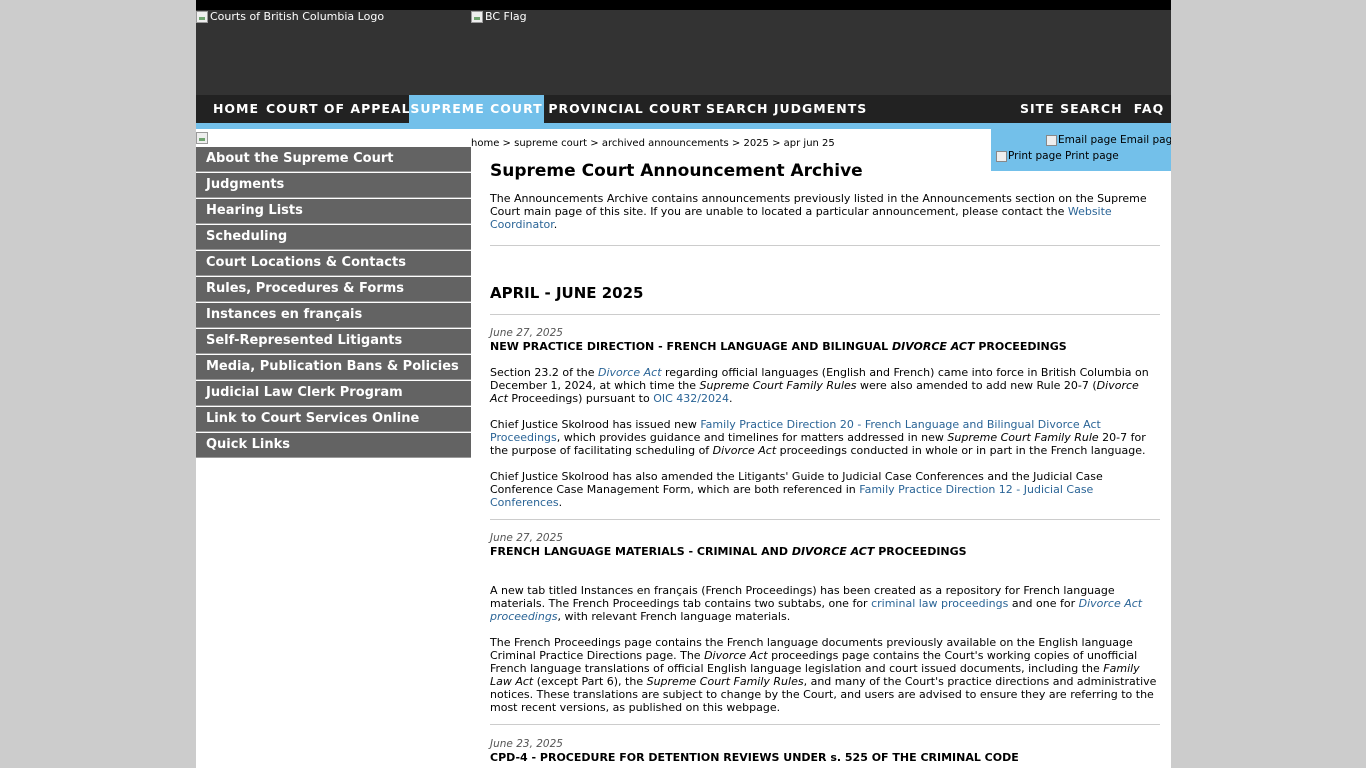  Describe the element at coordinates (1051, 140) in the screenshot. I see `email-icon` at that location.